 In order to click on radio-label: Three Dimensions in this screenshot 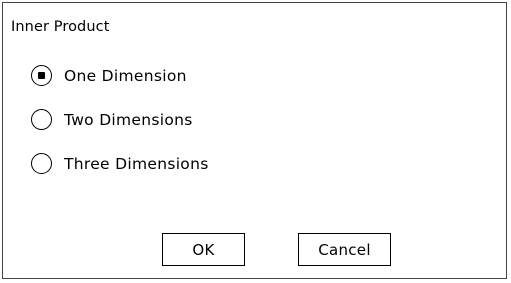, I will do `click(136, 164)`.